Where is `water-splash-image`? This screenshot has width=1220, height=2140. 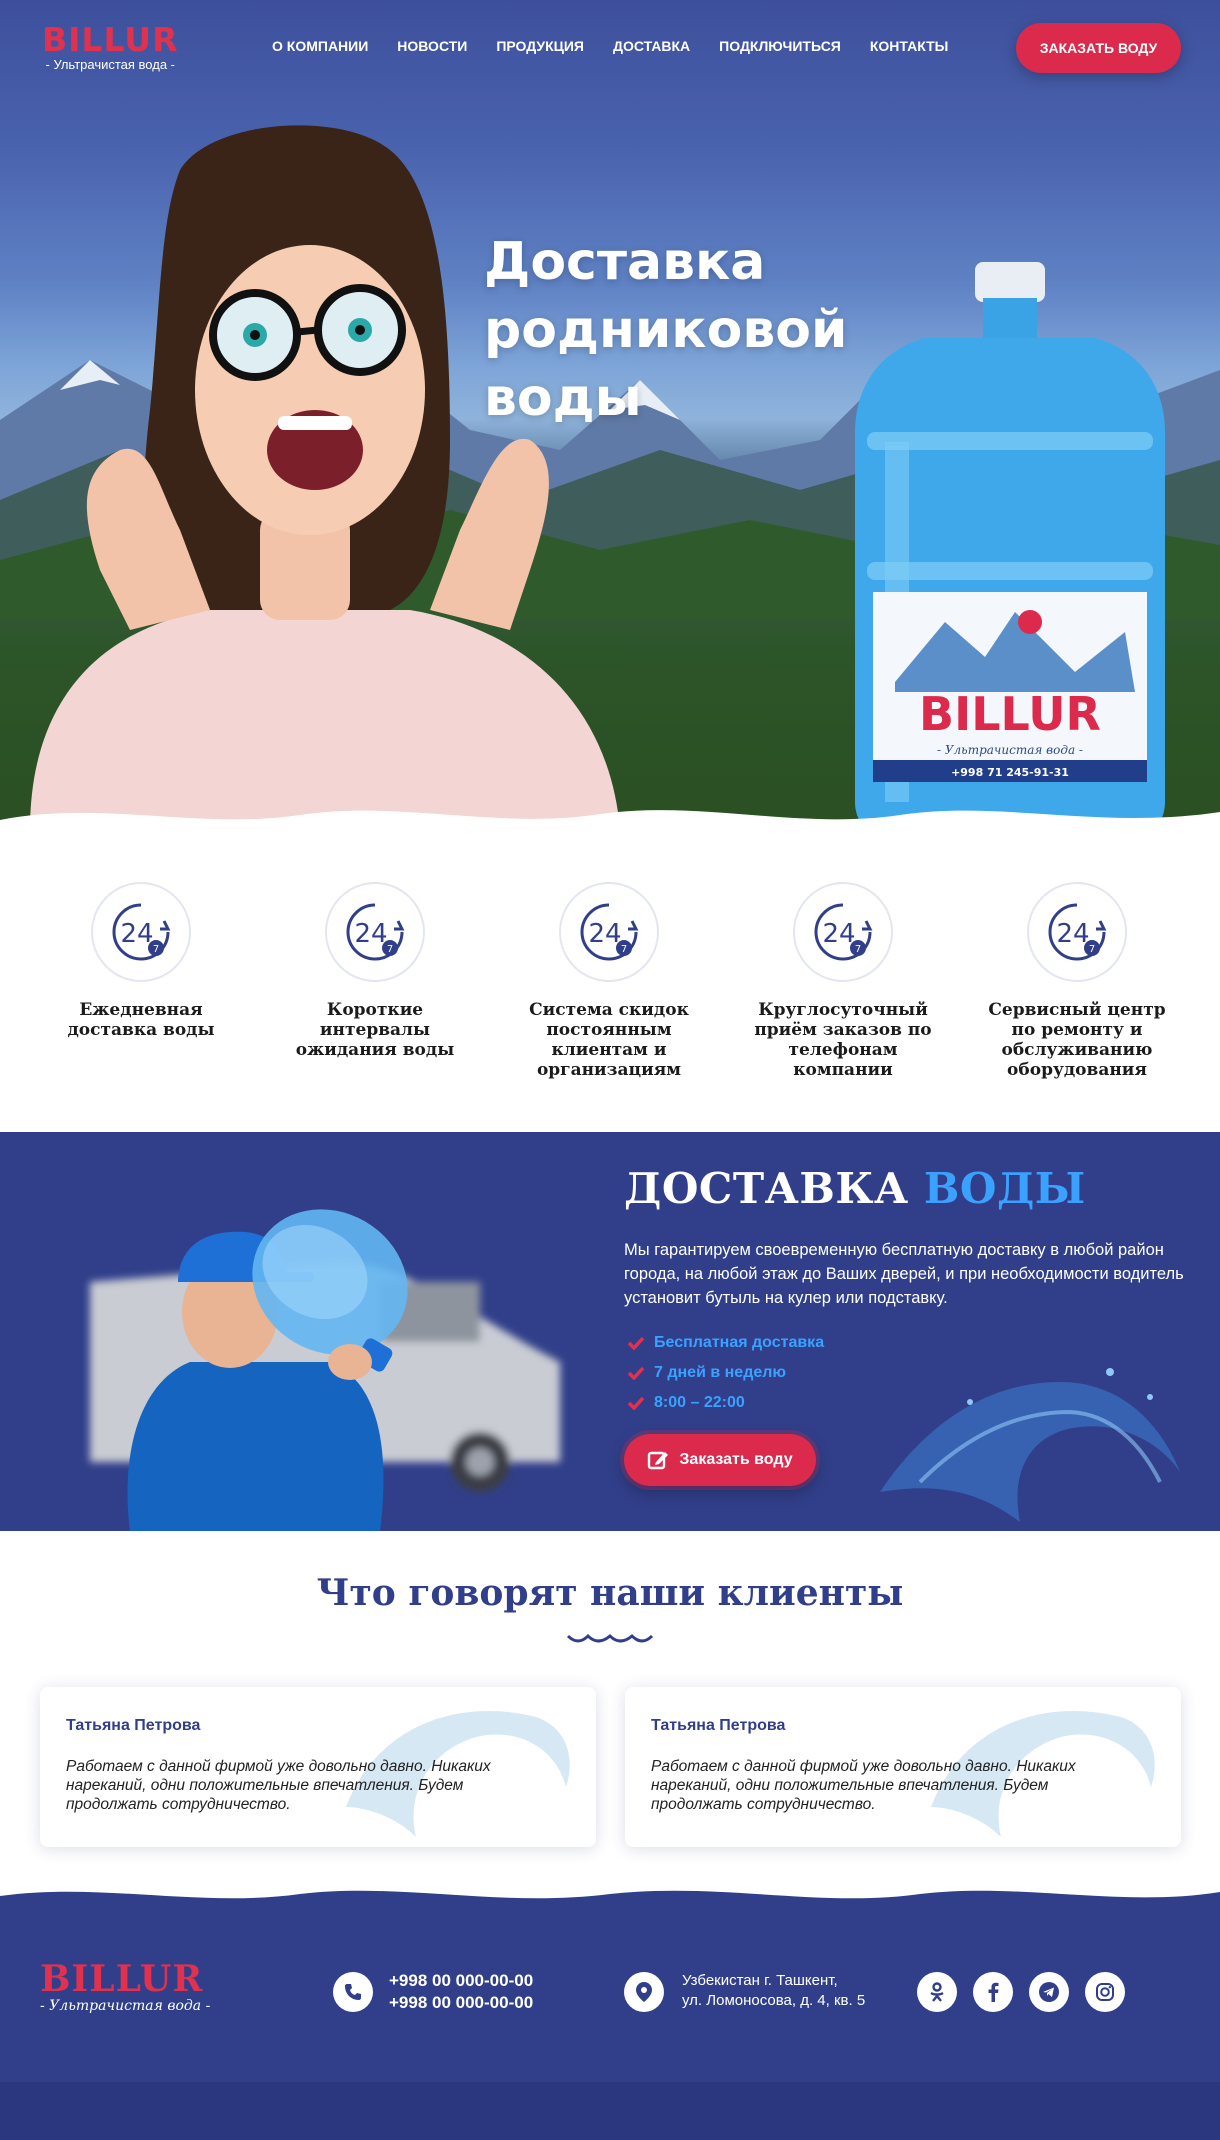 water-splash-image is located at coordinates (1030, 1445).